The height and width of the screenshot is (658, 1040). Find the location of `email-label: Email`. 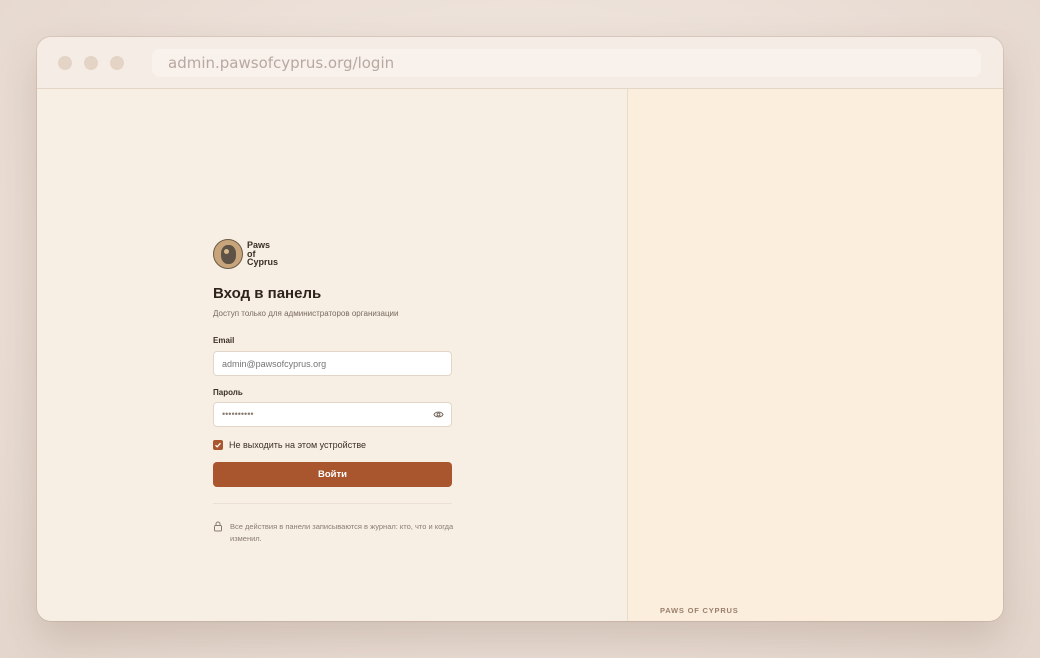

email-label: Email is located at coordinates (224, 340).